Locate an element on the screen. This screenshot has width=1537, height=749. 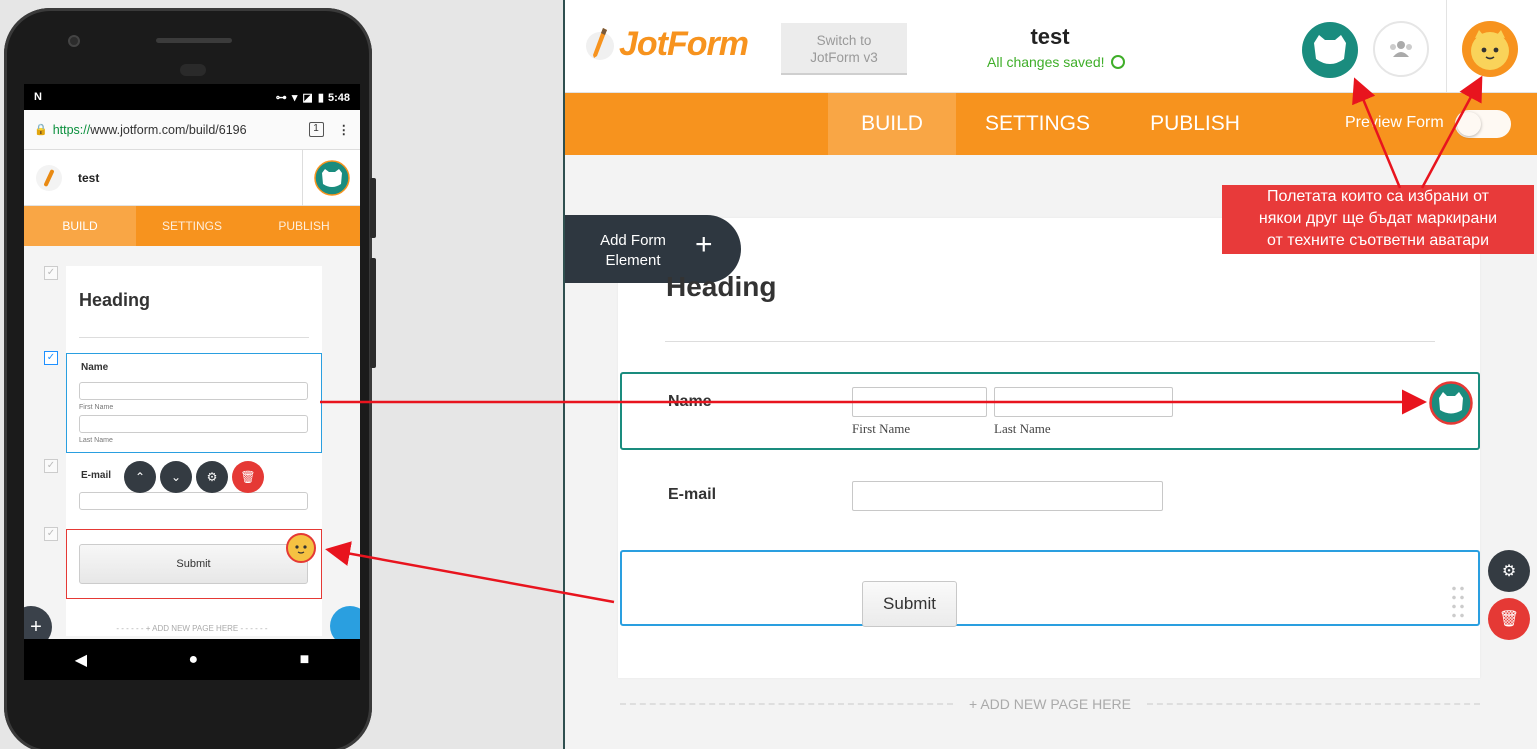
phone-sensor is located at coordinates (193, 70).